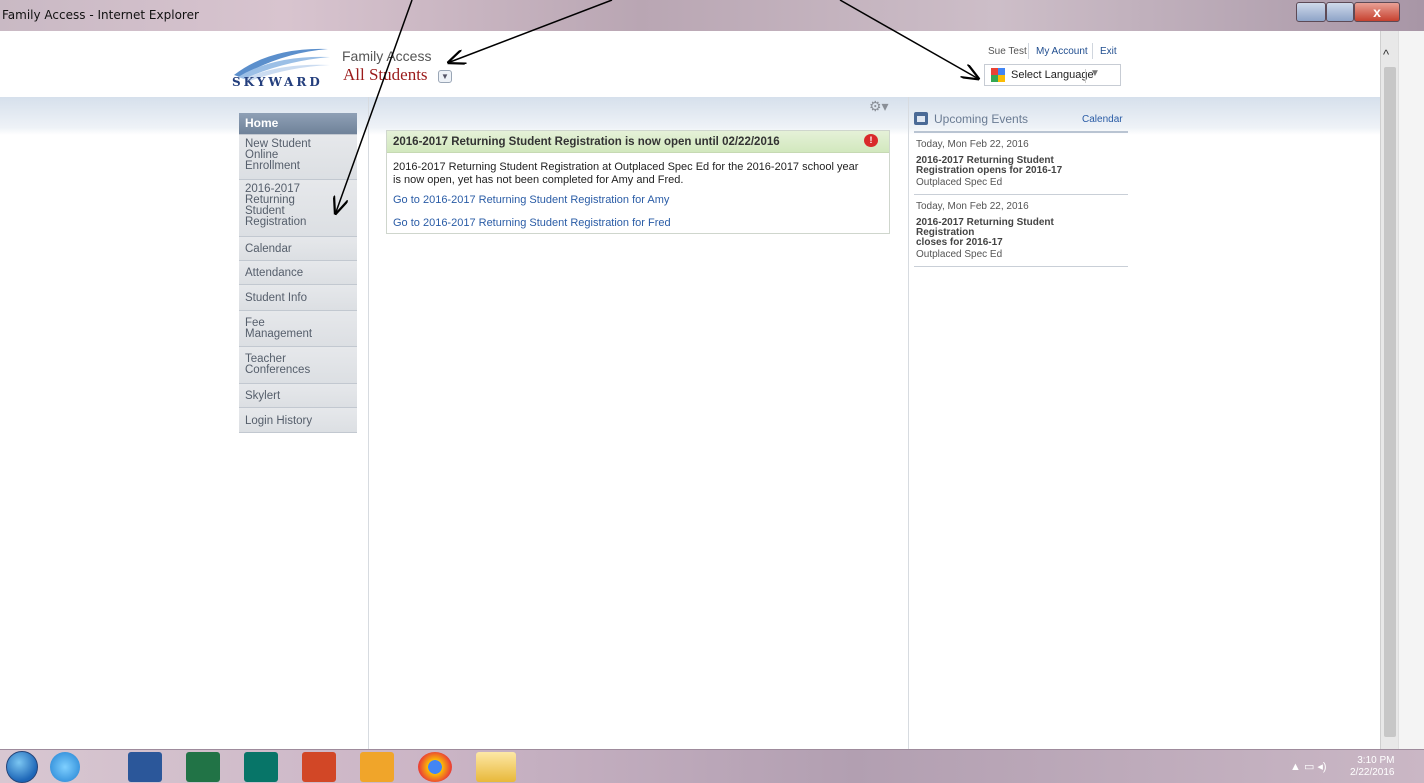 The width and height of the screenshot is (1424, 783). I want to click on scroll-thumb, so click(1390, 402).